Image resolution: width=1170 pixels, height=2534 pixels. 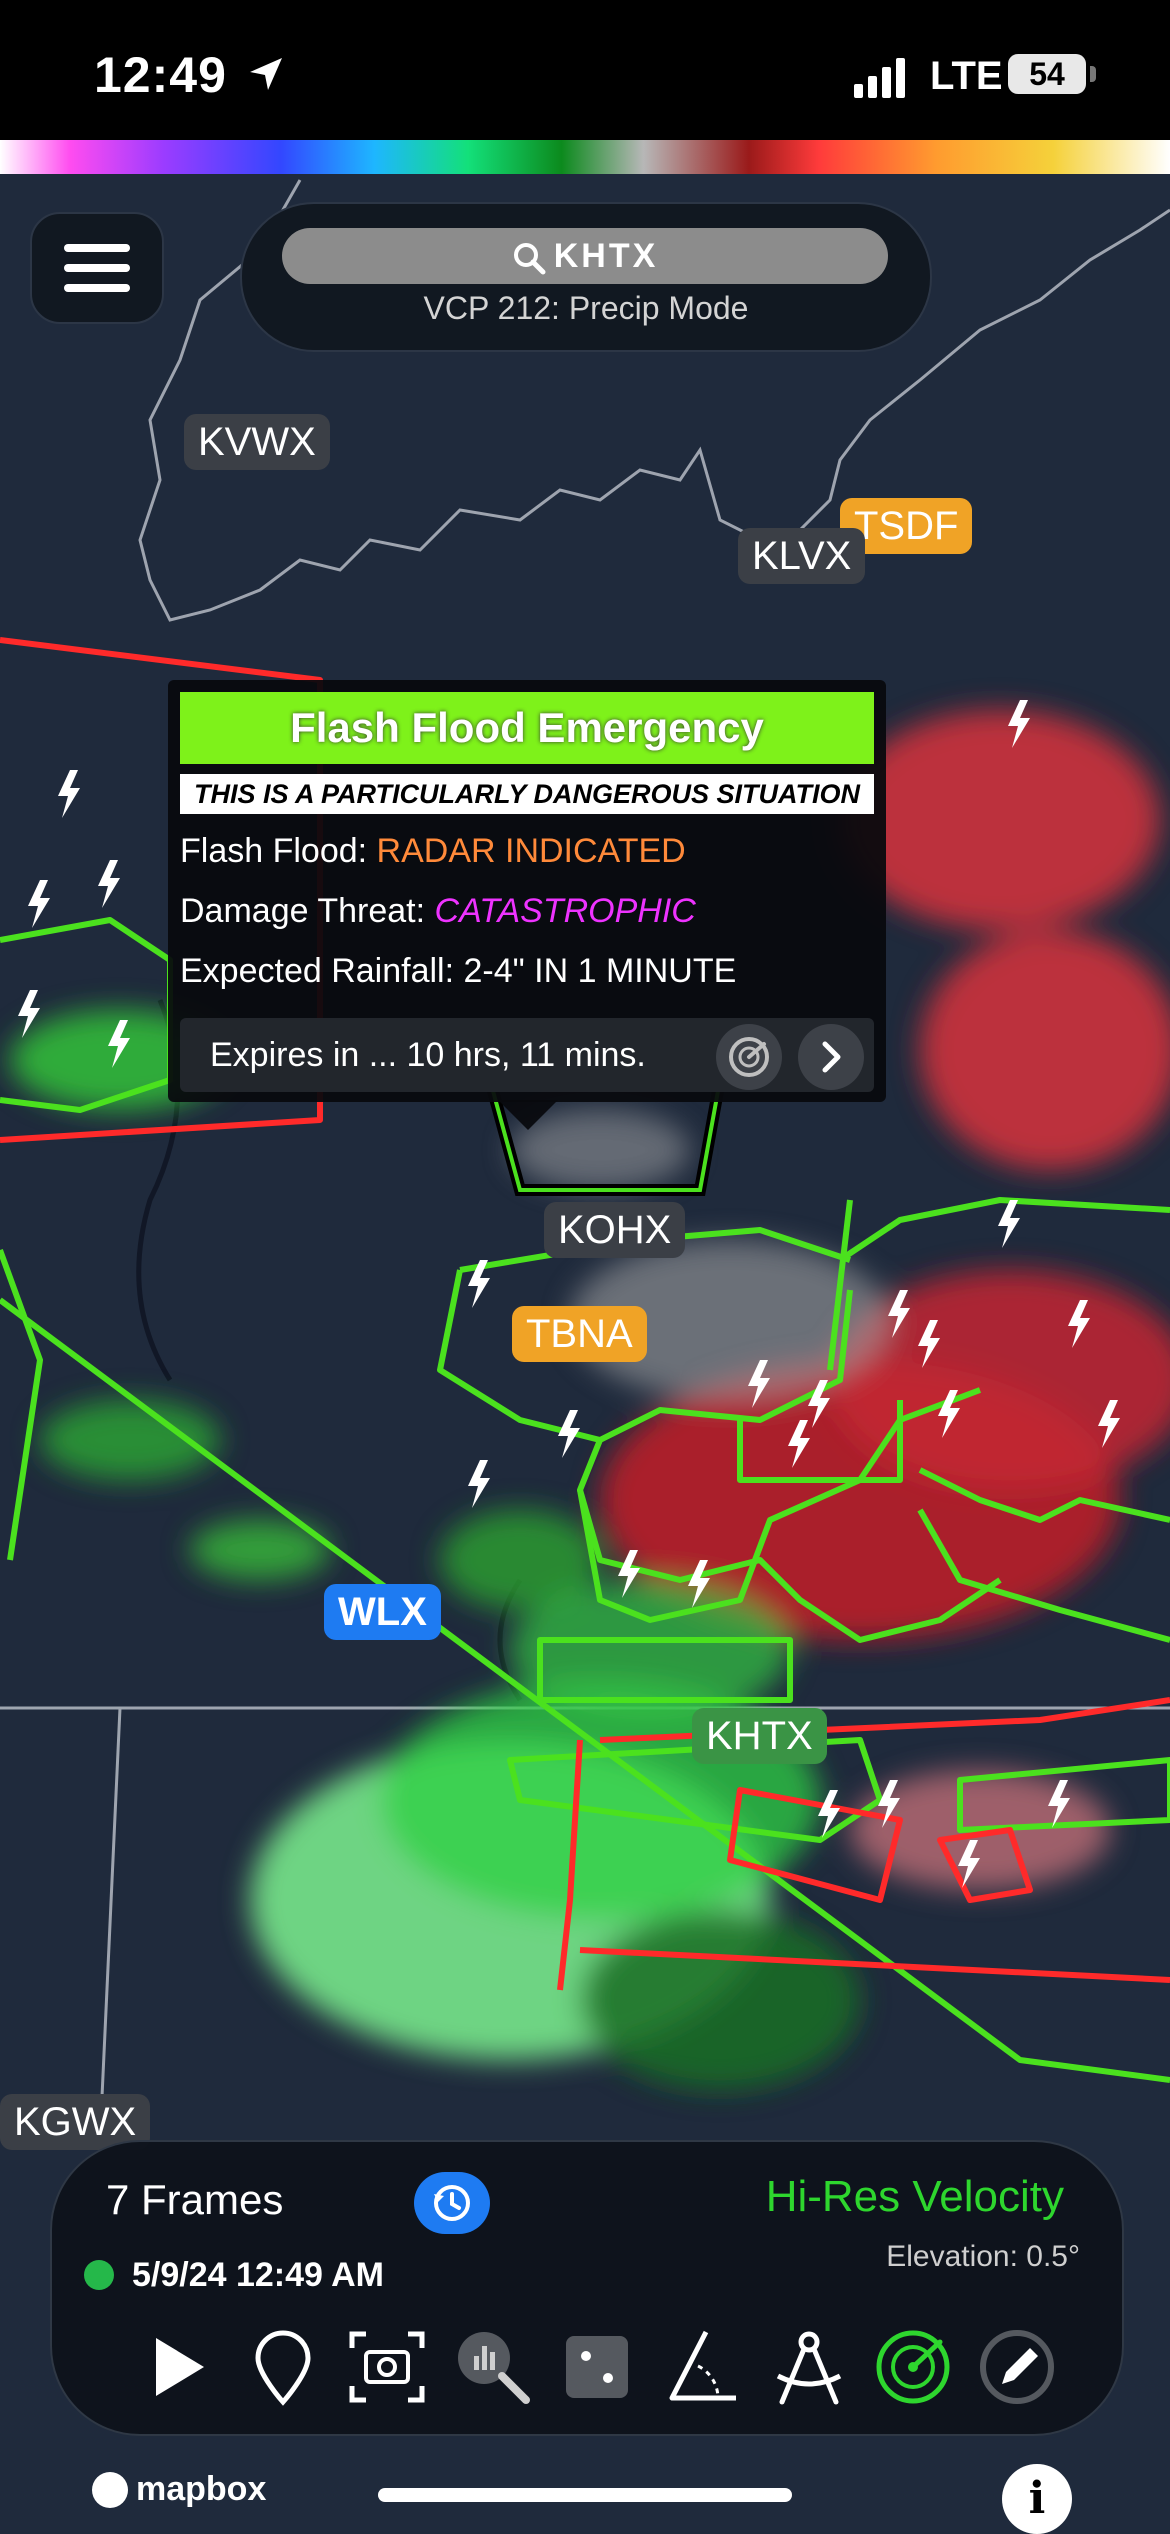 I want to click on alert-radar-button, so click(x=749, y=1057).